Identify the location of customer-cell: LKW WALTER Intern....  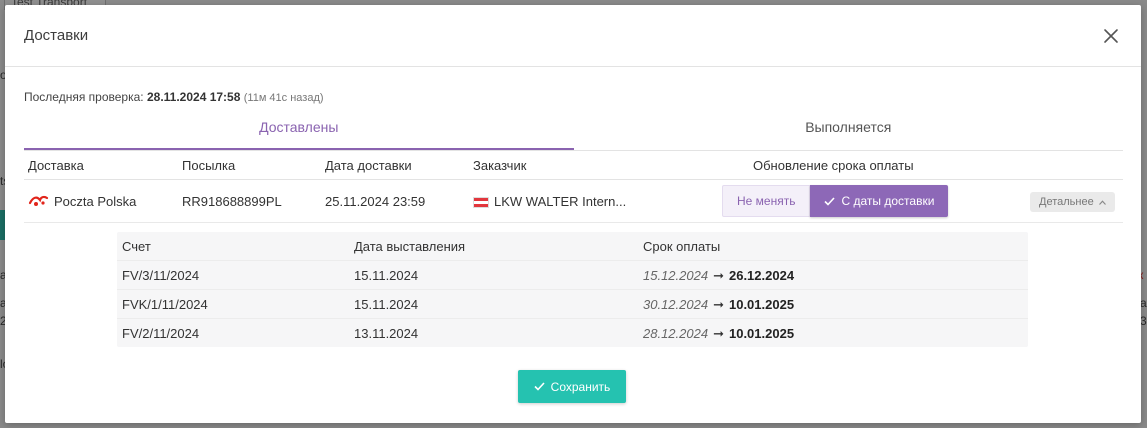
(549, 201).